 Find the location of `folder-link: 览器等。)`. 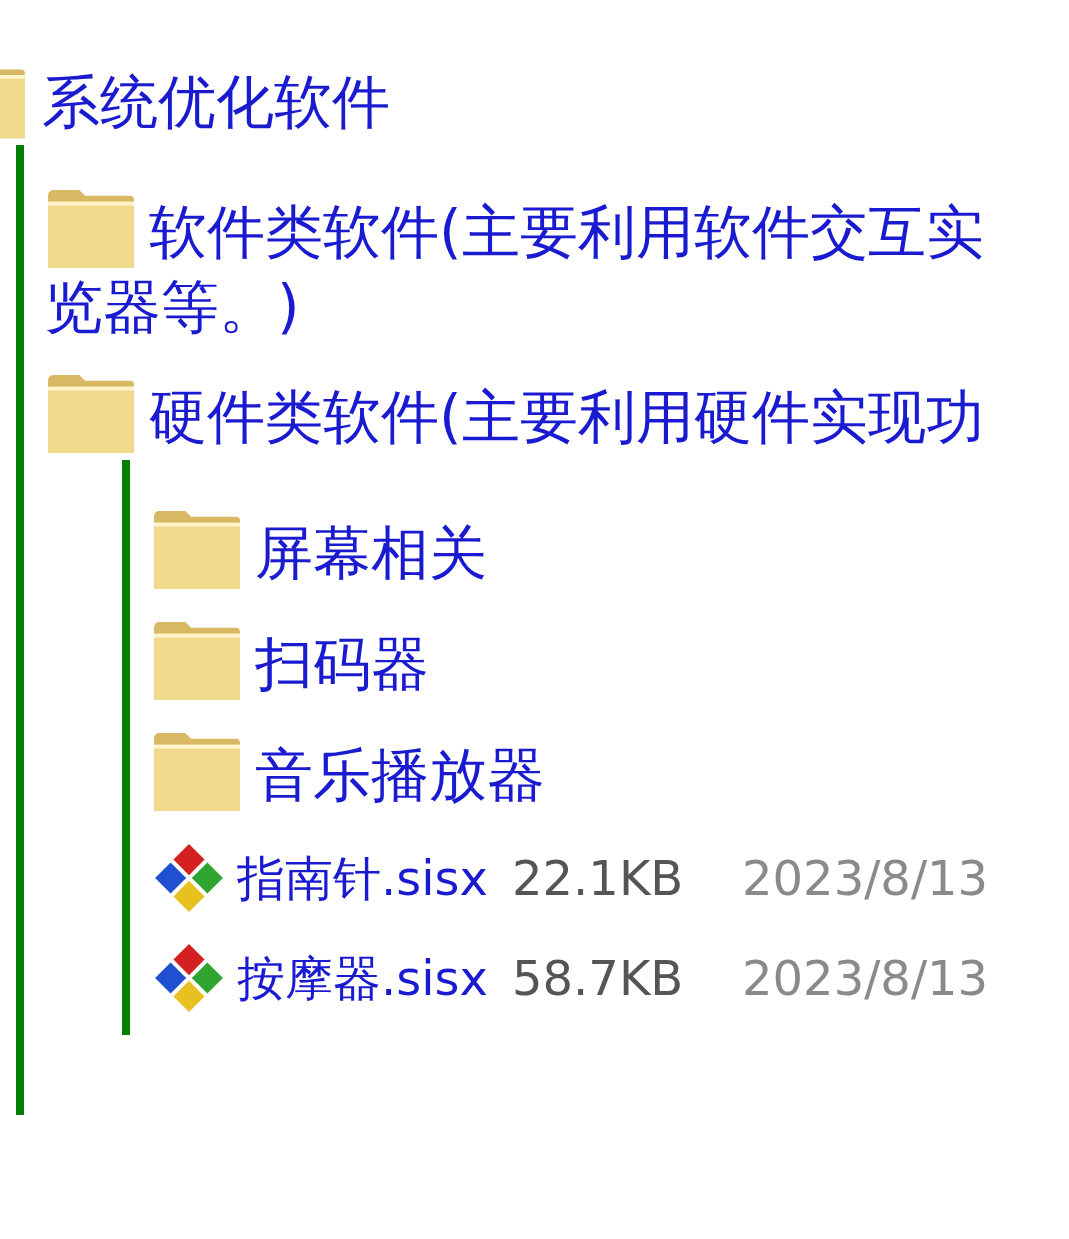

folder-link: 览器等。) is located at coordinates (172, 307).